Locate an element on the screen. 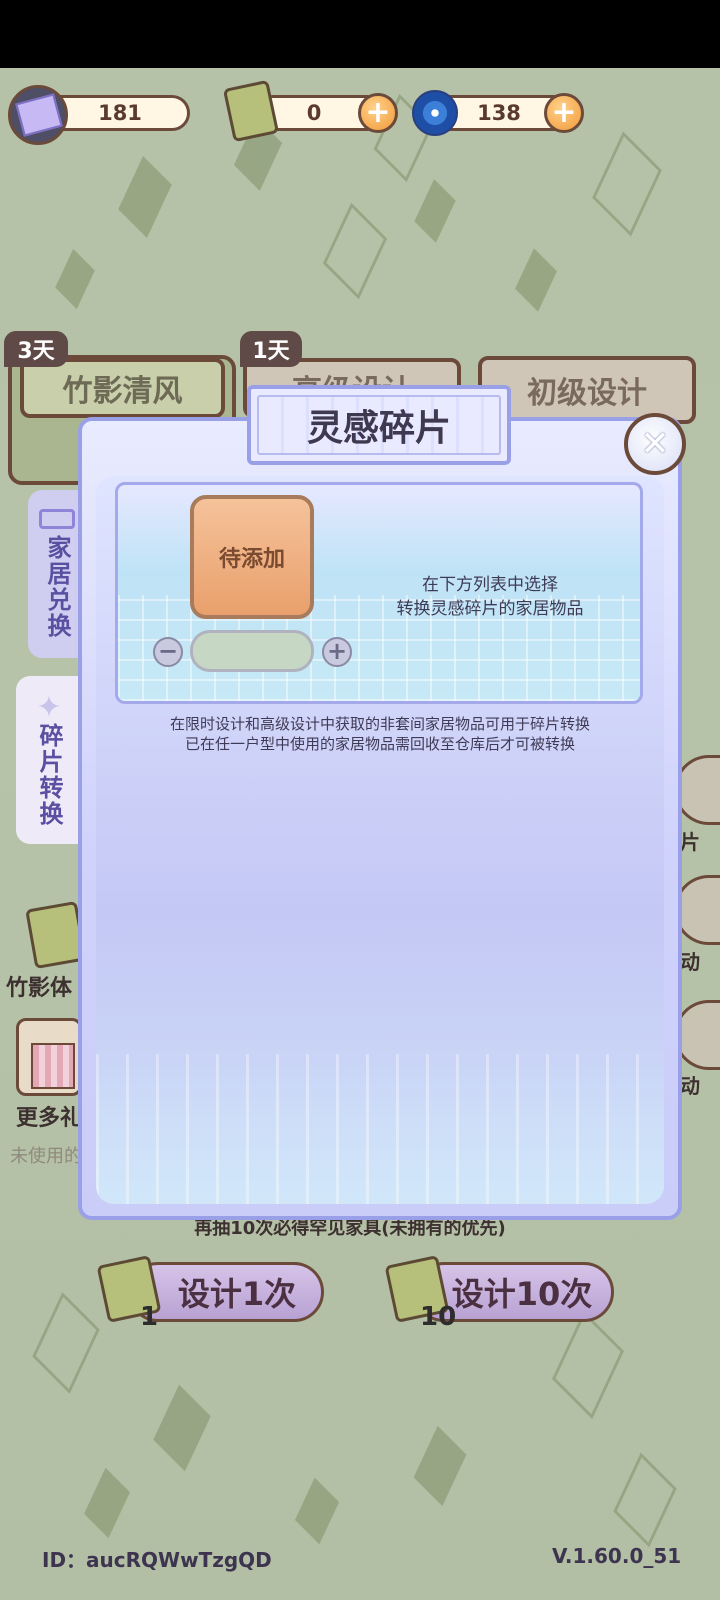  close-button: ✕ is located at coordinates (655, 444).